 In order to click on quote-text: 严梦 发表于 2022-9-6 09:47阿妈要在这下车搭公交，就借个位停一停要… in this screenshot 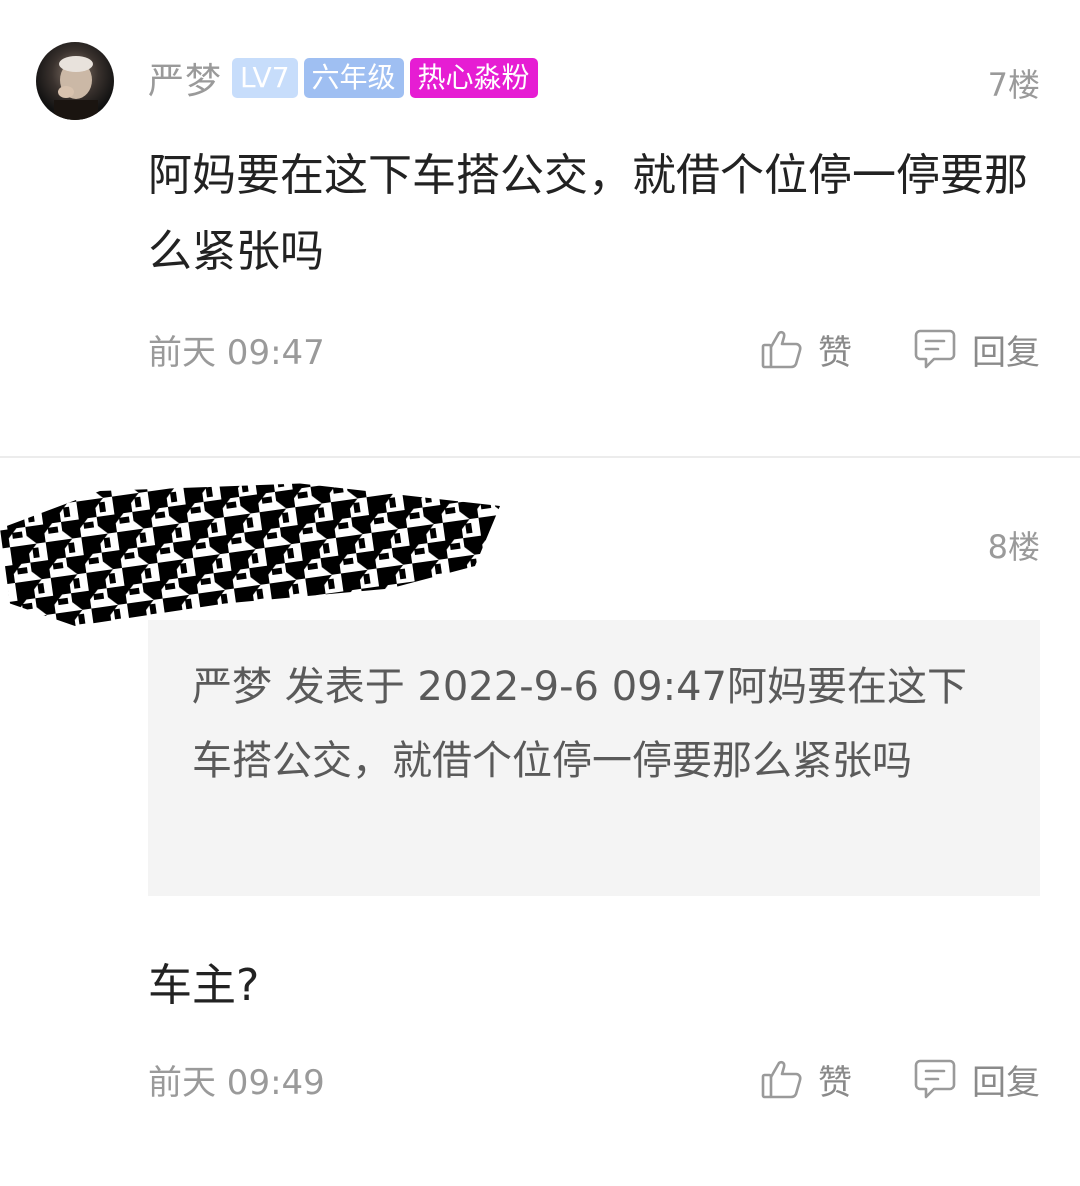, I will do `click(579, 724)`.